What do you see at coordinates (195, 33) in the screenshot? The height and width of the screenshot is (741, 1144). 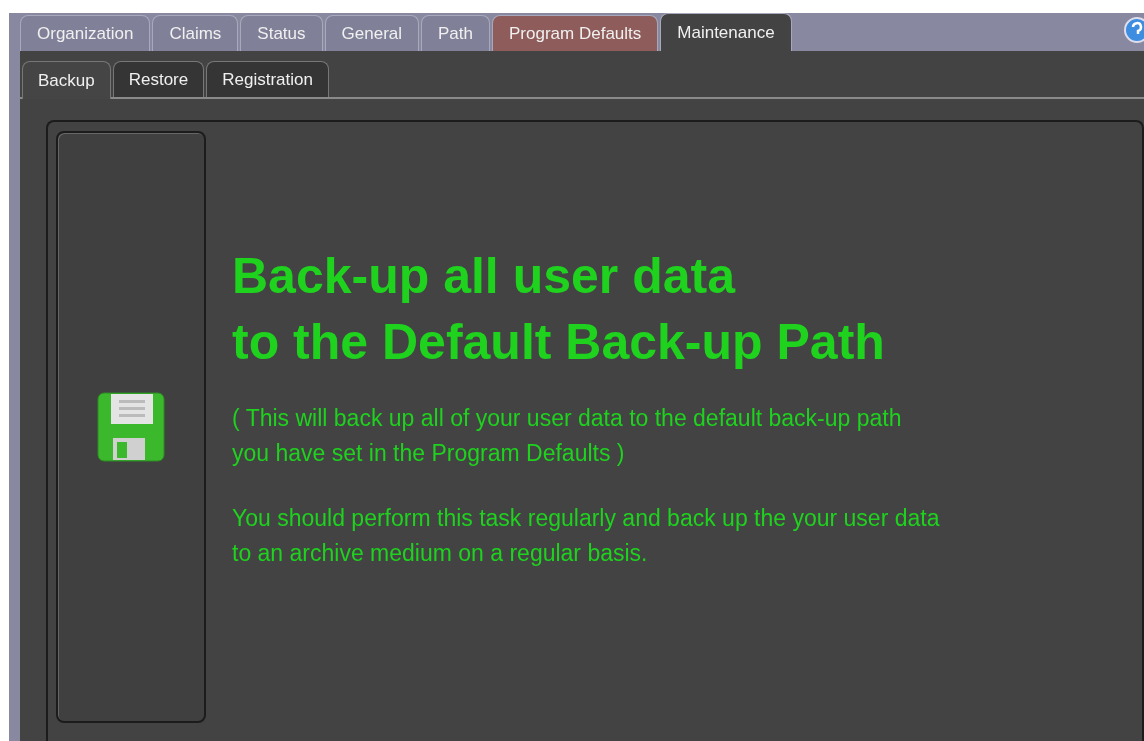 I see `tab: Claims` at bounding box center [195, 33].